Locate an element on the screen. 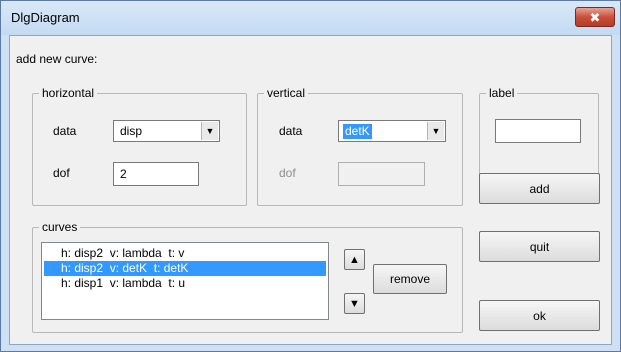  vertical-dof-field is located at coordinates (381, 174).